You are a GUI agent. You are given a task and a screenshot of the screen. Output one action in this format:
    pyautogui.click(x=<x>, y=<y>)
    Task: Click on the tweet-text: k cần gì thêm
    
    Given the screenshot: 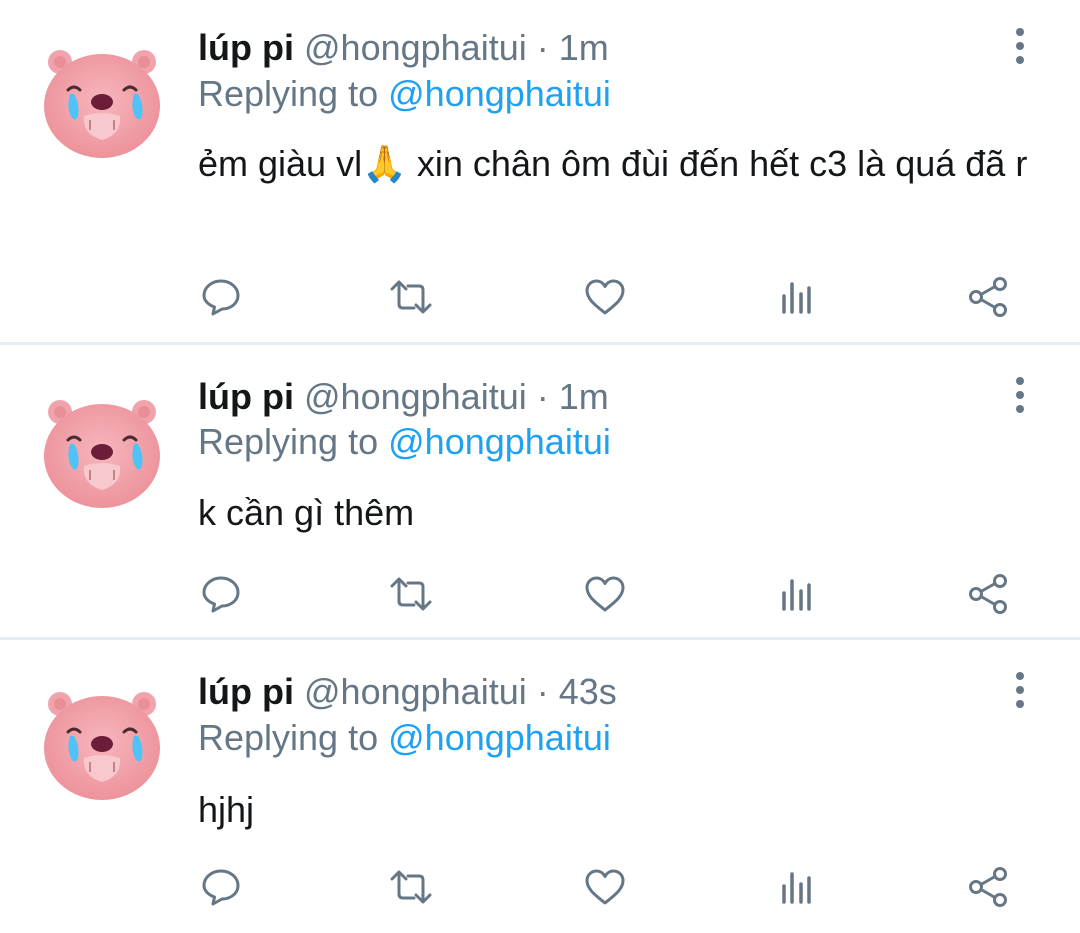 What is the action you would take?
    pyautogui.click(x=306, y=512)
    